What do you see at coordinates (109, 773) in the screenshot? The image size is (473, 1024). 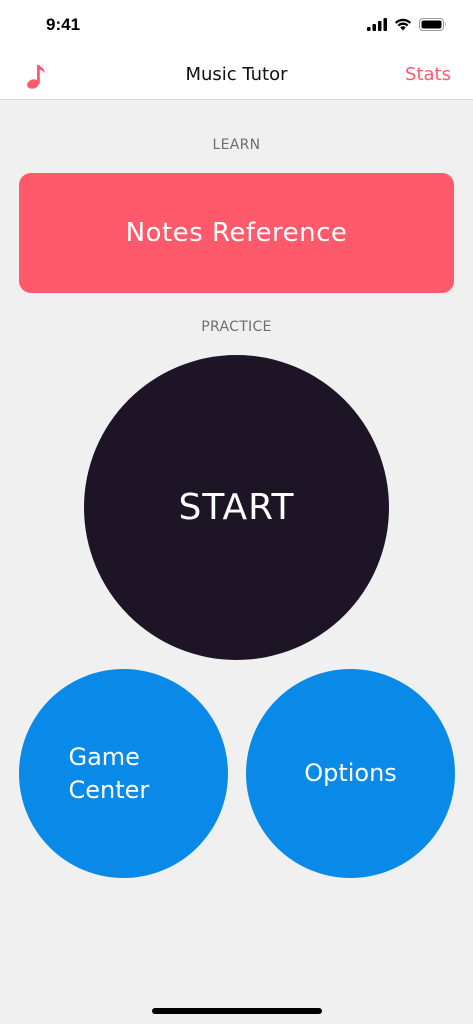 I see `game-center-label: Game Center` at bounding box center [109, 773].